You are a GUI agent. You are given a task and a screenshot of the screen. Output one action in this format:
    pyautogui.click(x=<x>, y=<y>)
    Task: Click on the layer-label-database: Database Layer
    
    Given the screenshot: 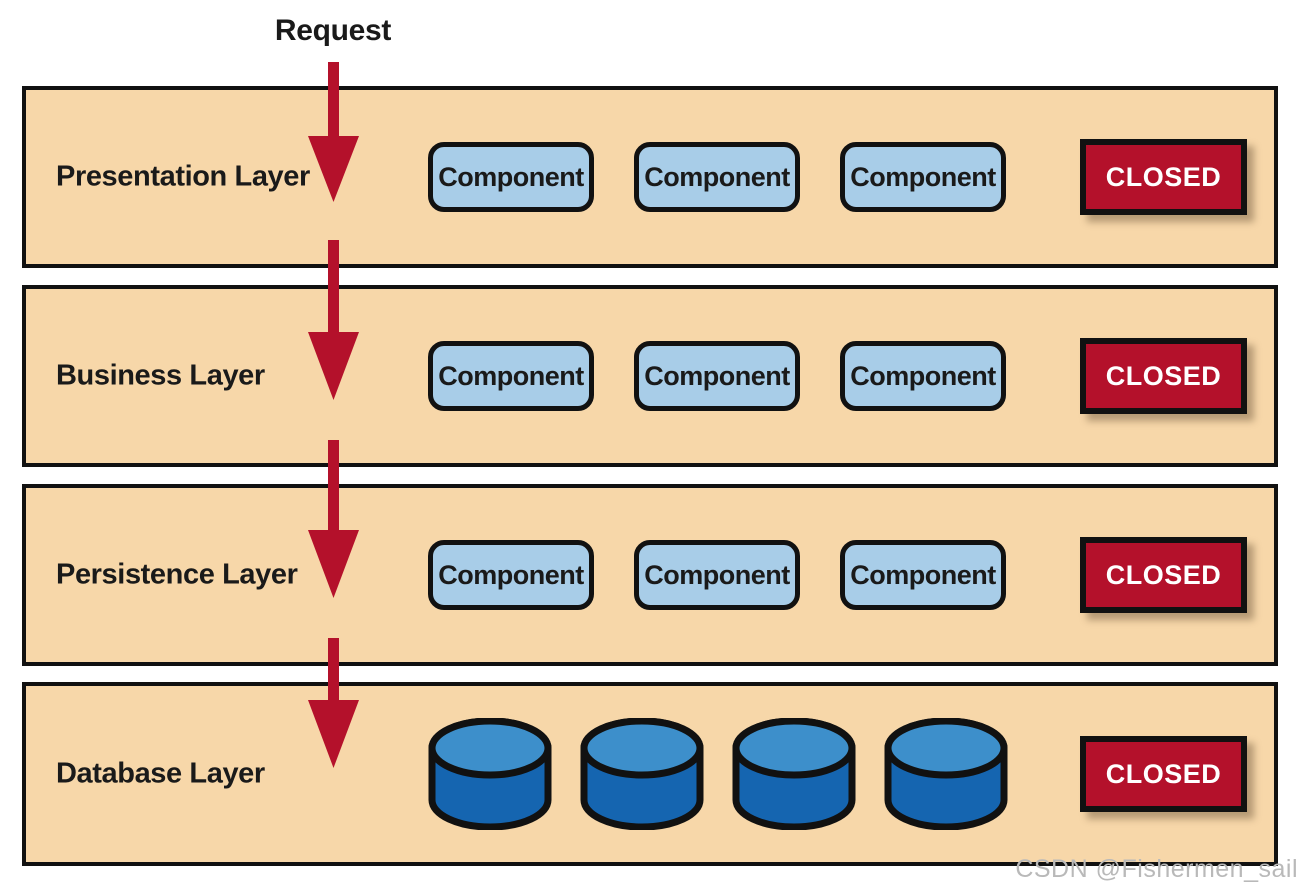 What is the action you would take?
    pyautogui.click(x=160, y=773)
    